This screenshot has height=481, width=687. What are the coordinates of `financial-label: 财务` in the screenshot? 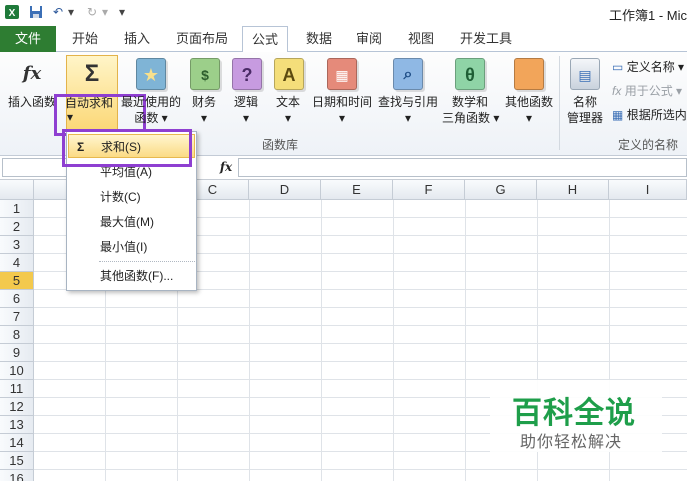 It's located at (203, 102).